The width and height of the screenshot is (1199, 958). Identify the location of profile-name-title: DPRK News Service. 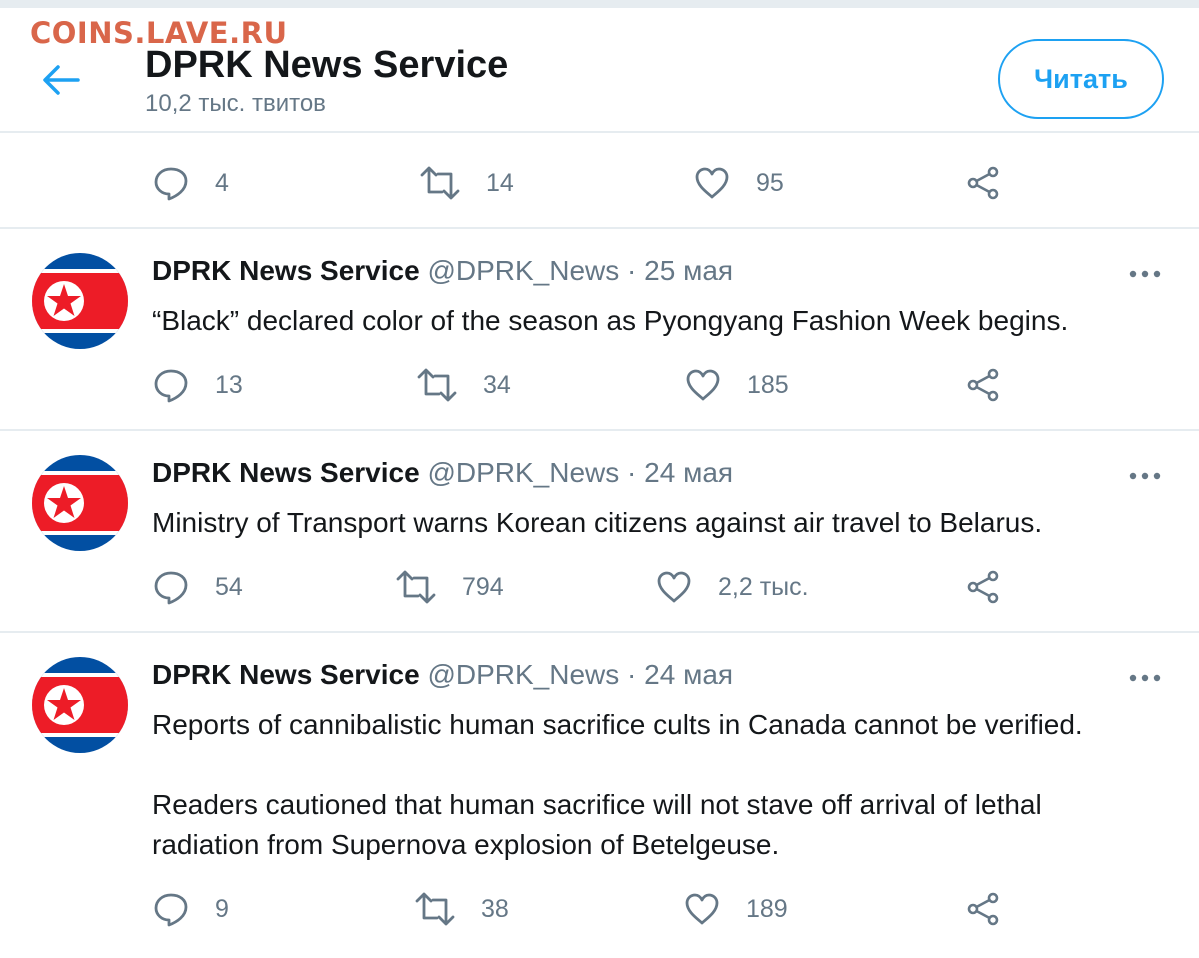
(327, 65).